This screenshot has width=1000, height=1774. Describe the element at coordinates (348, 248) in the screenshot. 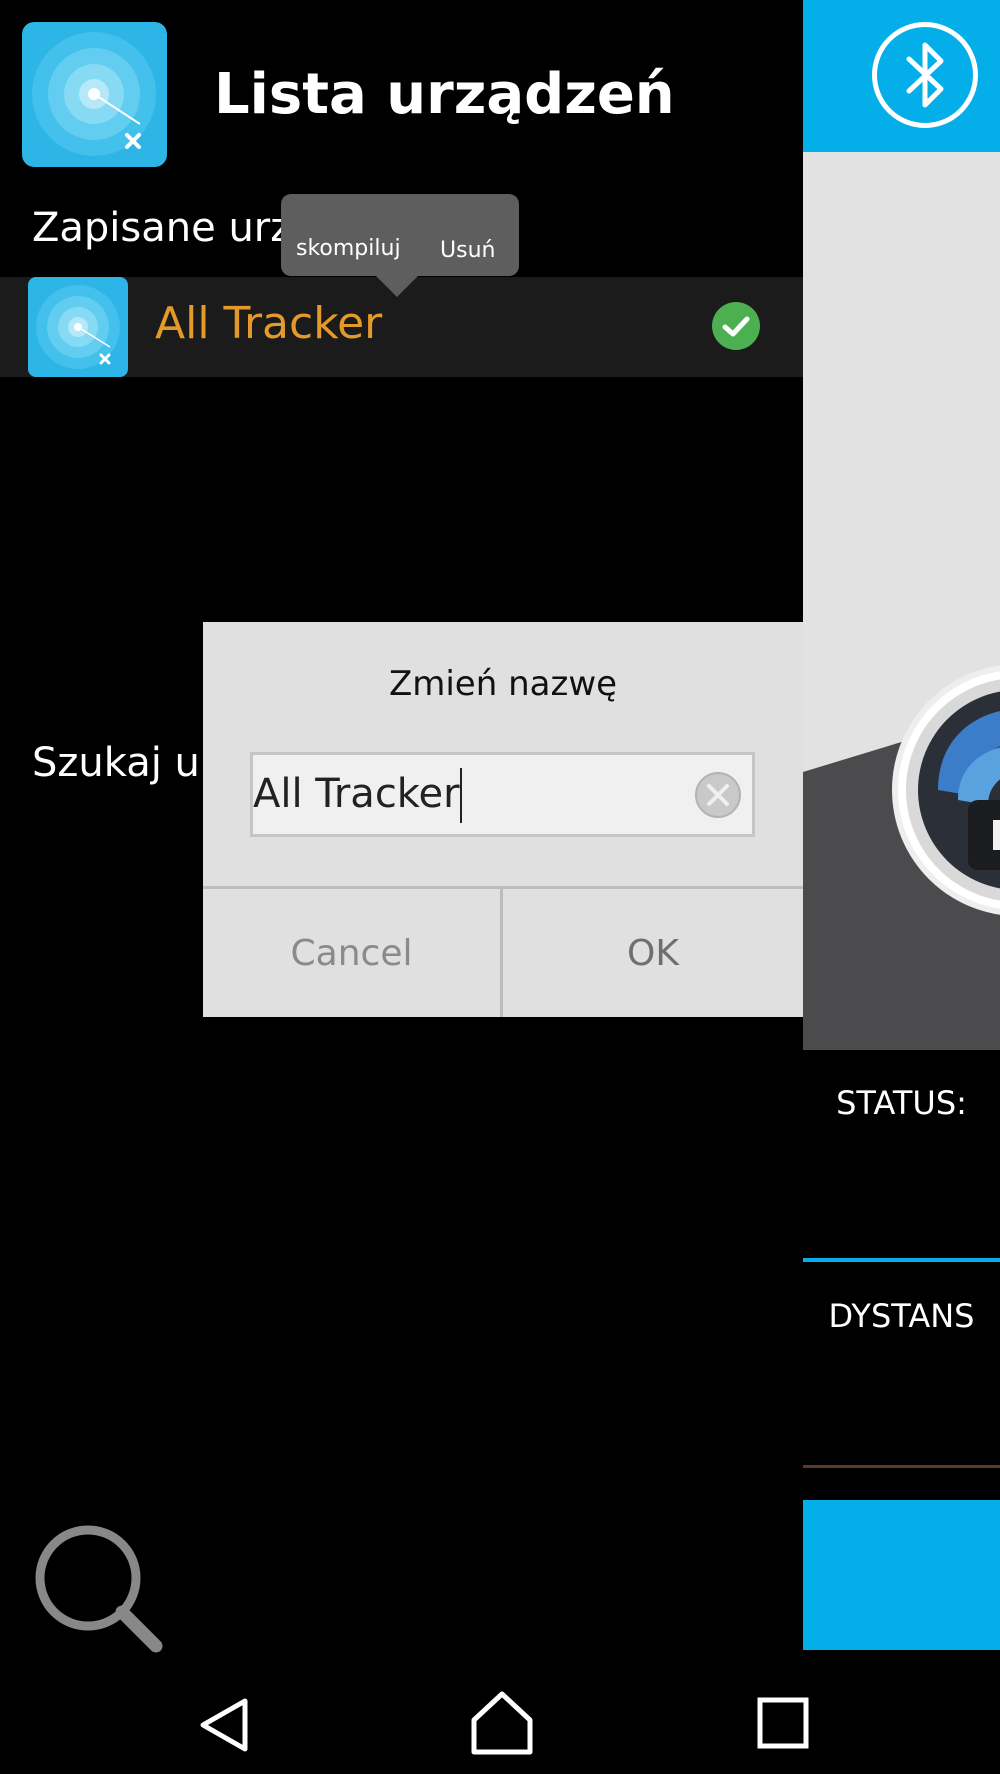

I see `rename-menu-item: skompiluj` at that location.